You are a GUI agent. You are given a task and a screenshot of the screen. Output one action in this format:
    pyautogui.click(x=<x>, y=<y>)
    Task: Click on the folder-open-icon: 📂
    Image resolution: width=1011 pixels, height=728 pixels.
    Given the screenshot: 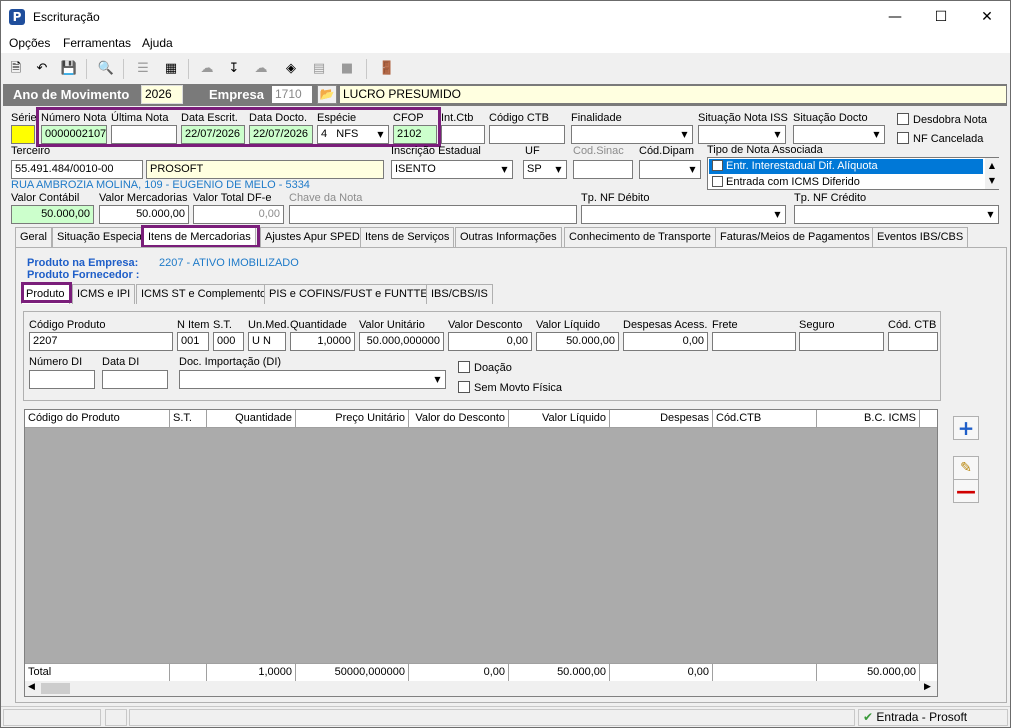 What is the action you would take?
    pyautogui.click(x=327, y=94)
    